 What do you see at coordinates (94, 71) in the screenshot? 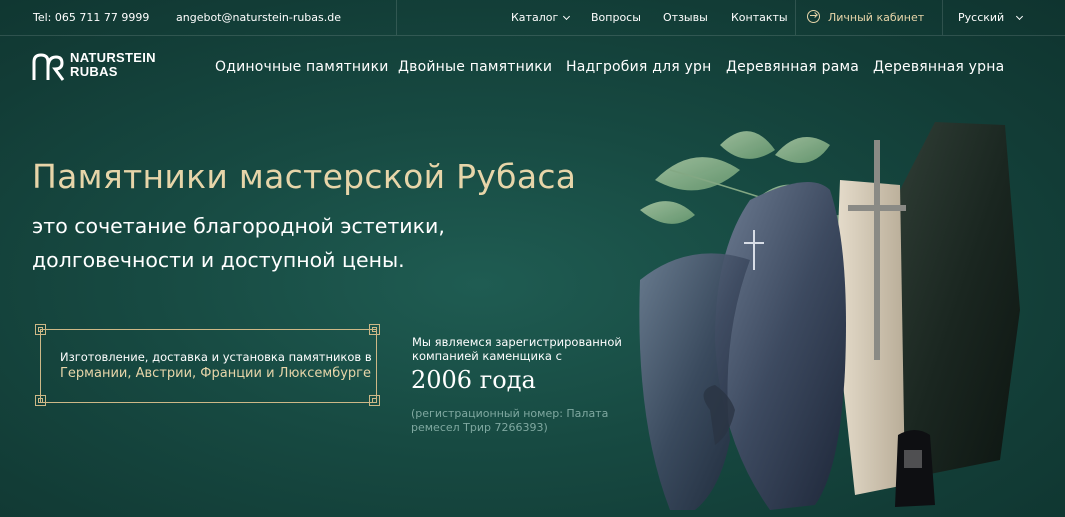
I see `logo-line-2: RUBAS` at bounding box center [94, 71].